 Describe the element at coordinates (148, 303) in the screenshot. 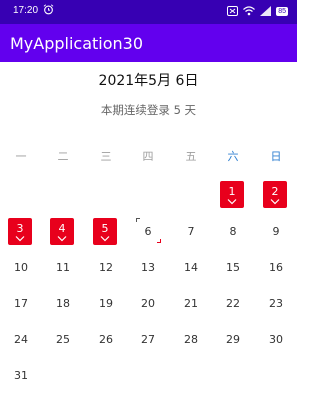

I see `day-number: 20` at that location.